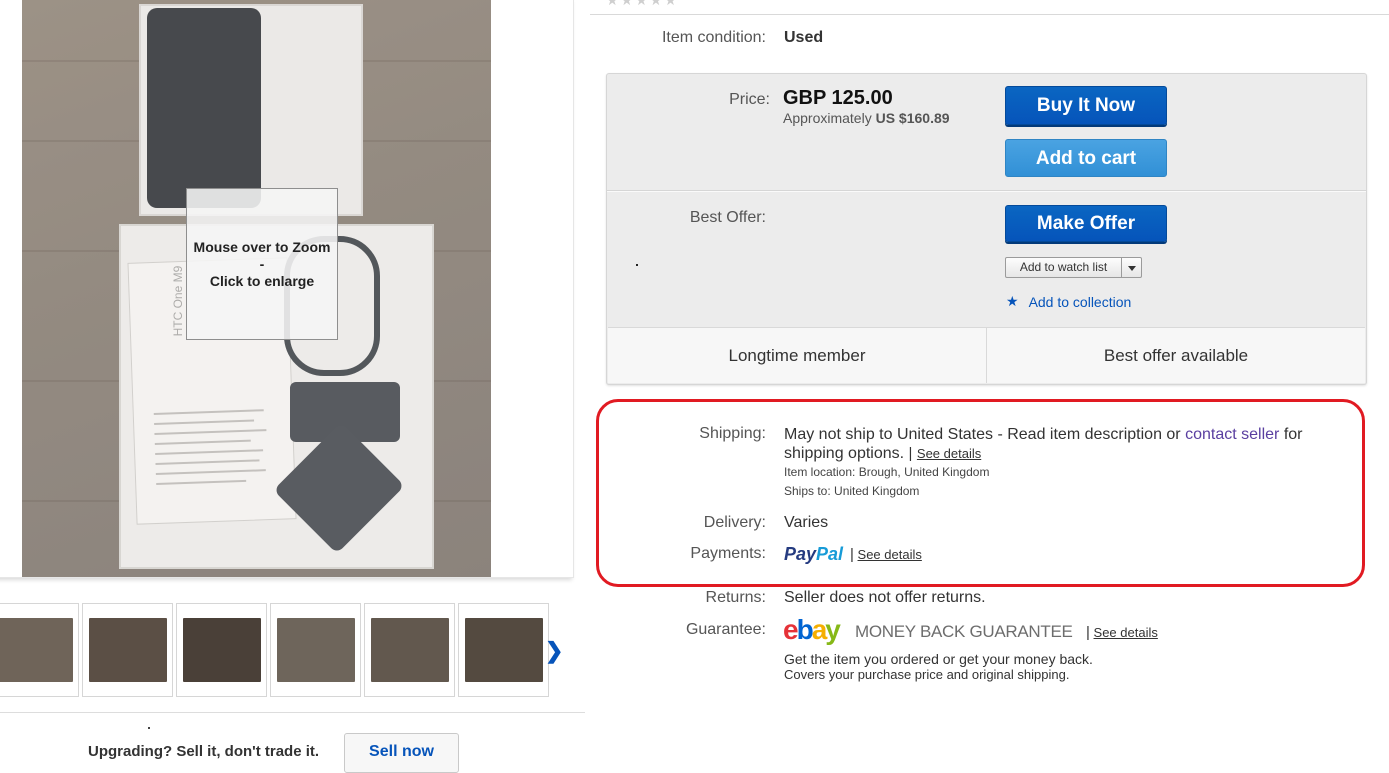 The image size is (1389, 773). Describe the element at coordinates (735, 597) in the screenshot. I see `returns-label: Returns:` at that location.